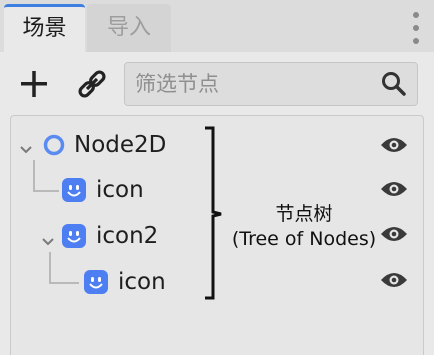 This screenshot has height=355, width=434. What do you see at coordinates (255, 84) in the screenshot?
I see `filter-input` at bounding box center [255, 84].